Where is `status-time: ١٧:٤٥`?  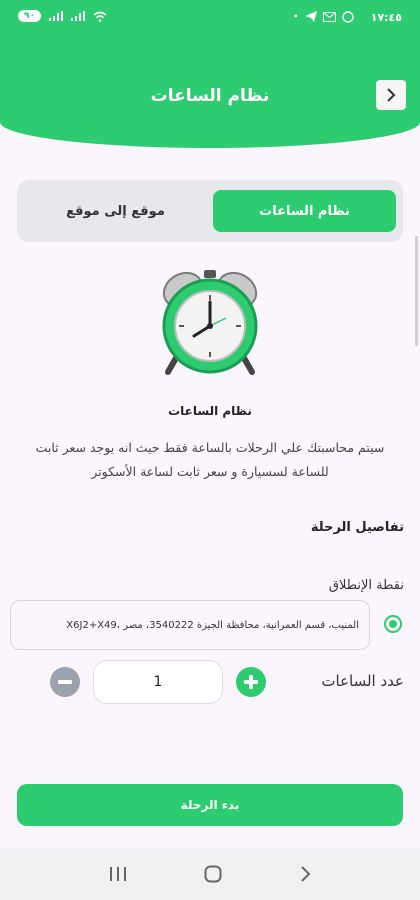
status-time: ١٧:٤٥ is located at coordinates (386, 17).